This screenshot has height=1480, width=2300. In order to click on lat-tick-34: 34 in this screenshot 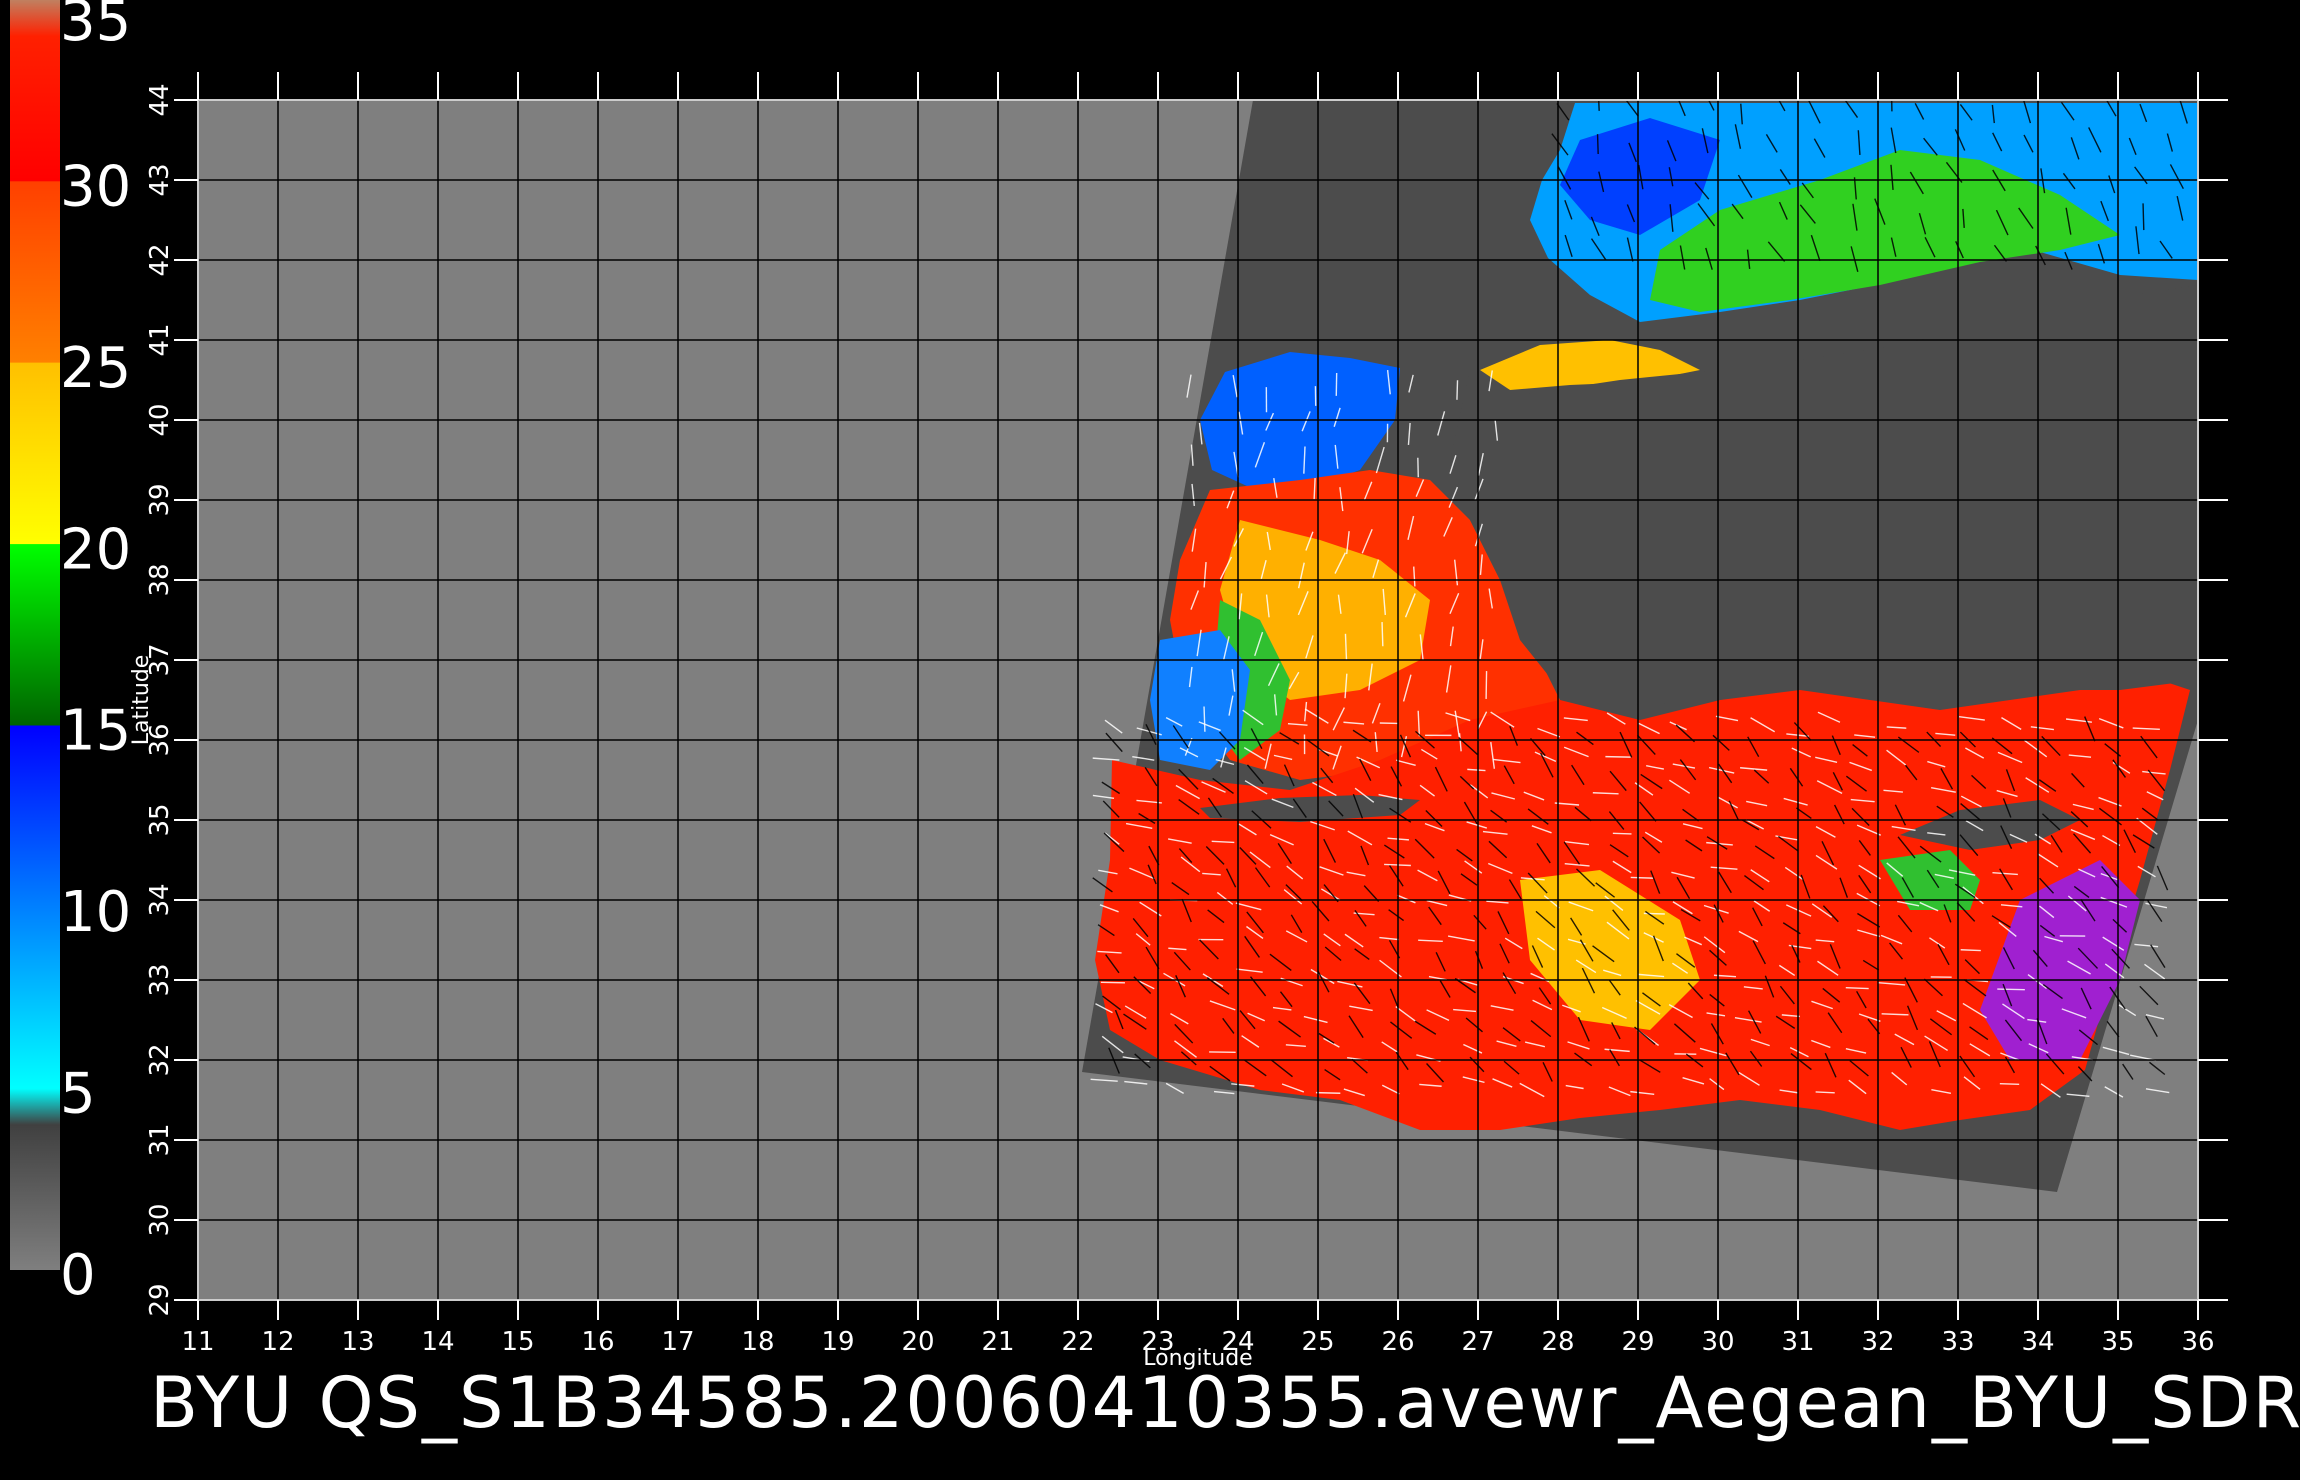, I will do `click(160, 899)`.